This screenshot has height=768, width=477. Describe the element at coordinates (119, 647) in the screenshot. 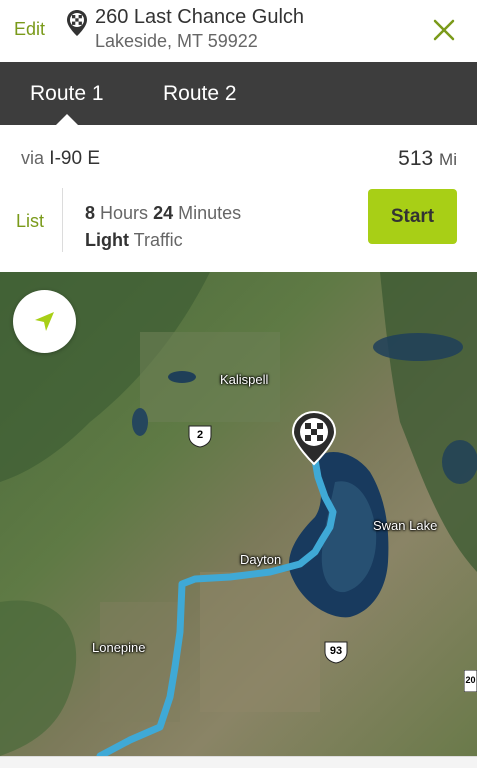

I see `map-label-lonepine: Lonepine` at that location.